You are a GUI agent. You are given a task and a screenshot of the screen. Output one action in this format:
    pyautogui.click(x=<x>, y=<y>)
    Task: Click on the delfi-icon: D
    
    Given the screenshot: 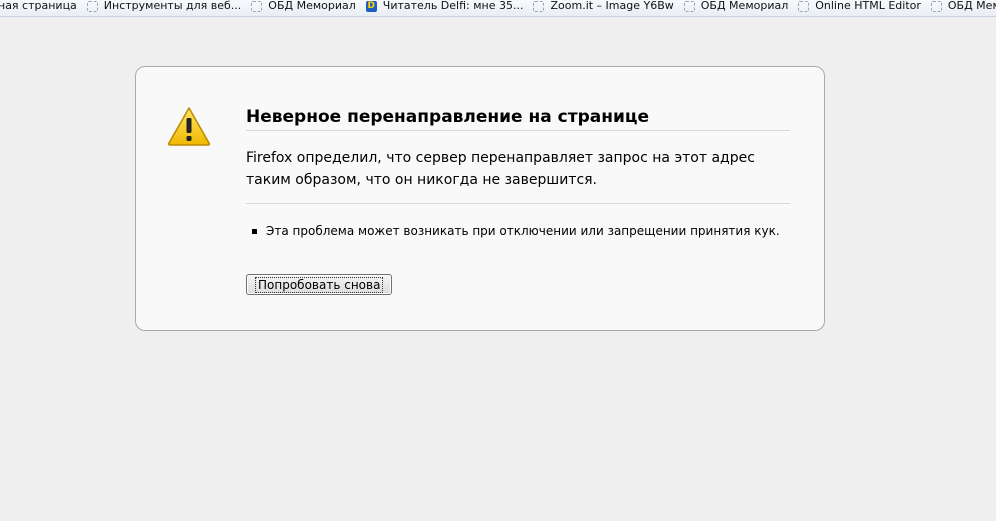 What is the action you would take?
    pyautogui.click(x=371, y=6)
    